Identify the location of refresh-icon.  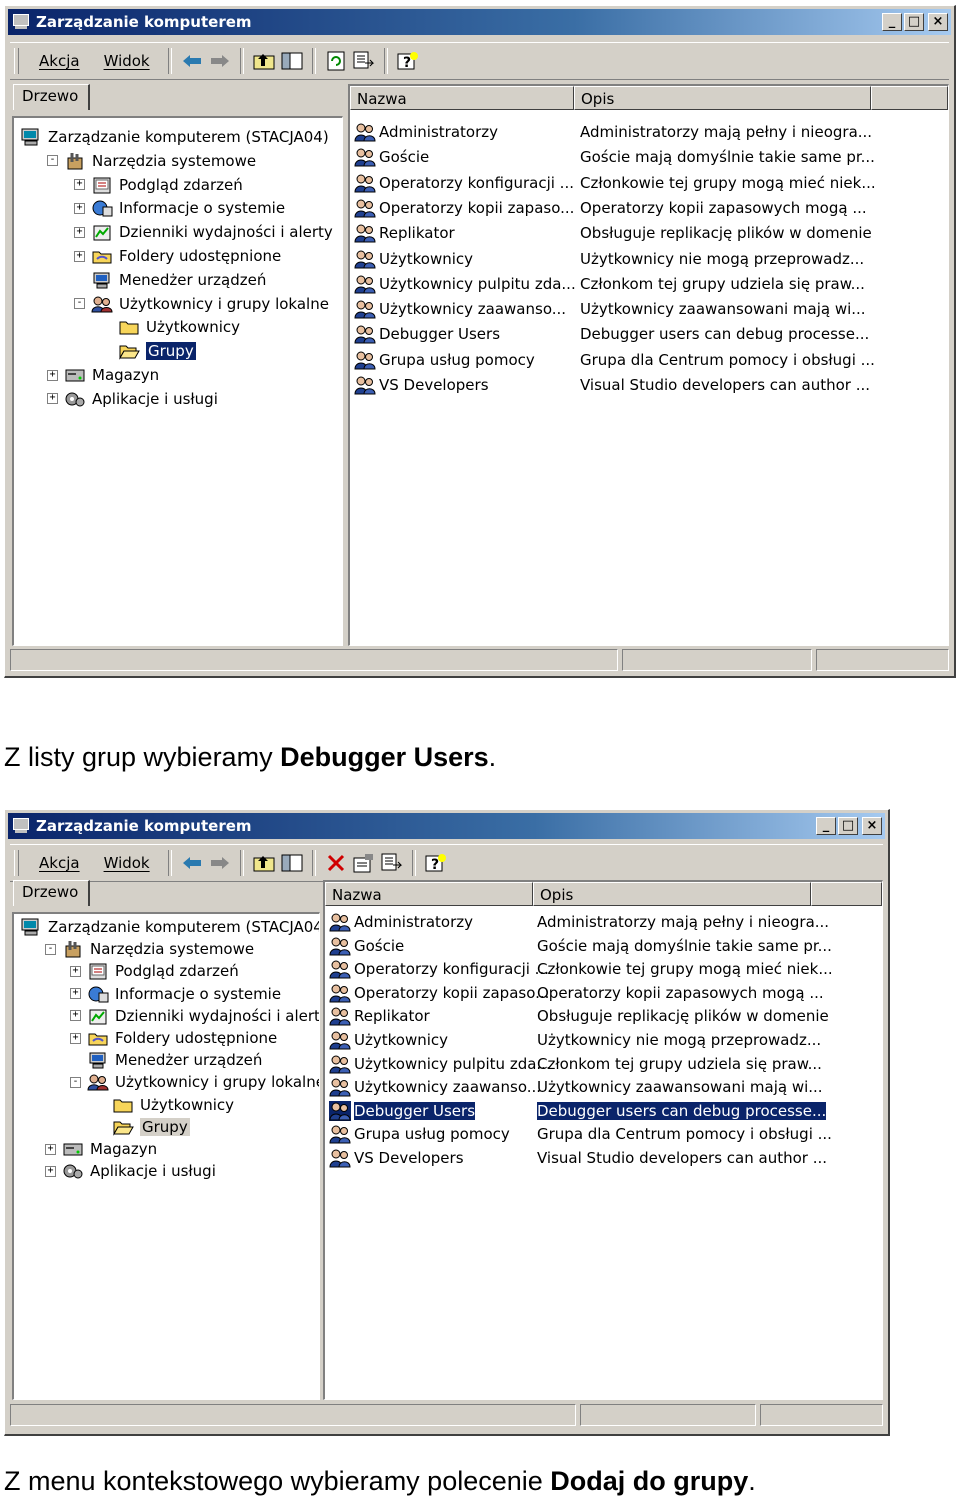
(336, 61).